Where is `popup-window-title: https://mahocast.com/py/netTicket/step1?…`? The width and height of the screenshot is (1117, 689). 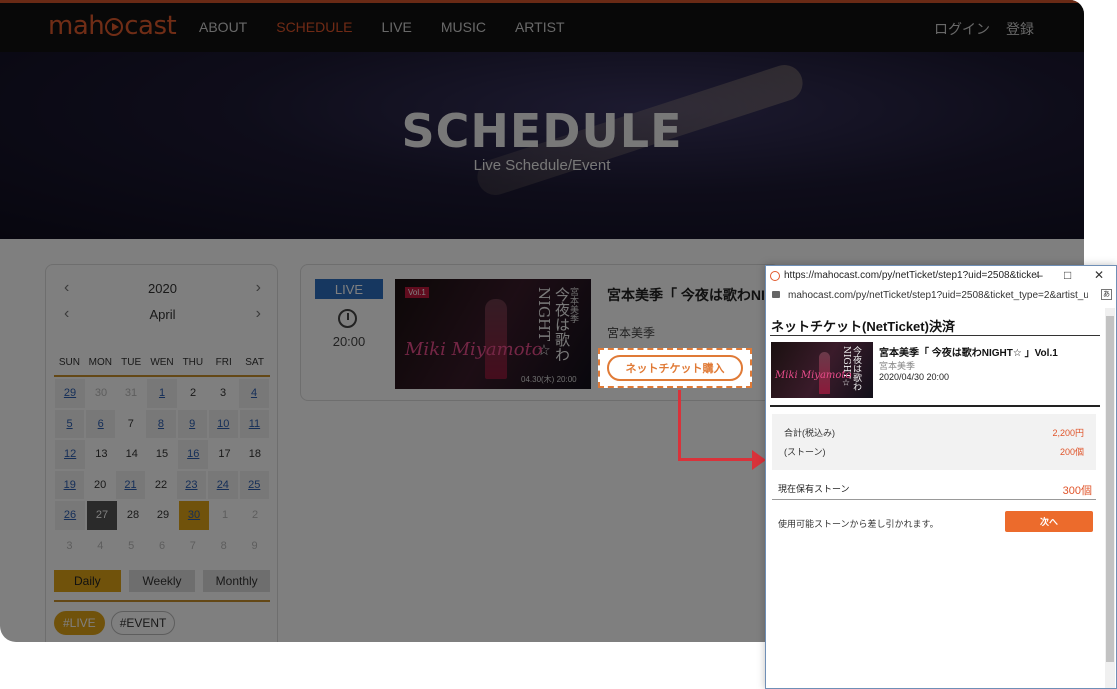 popup-window-title: https://mahocast.com/py/netTicket/step1?… is located at coordinates (911, 275).